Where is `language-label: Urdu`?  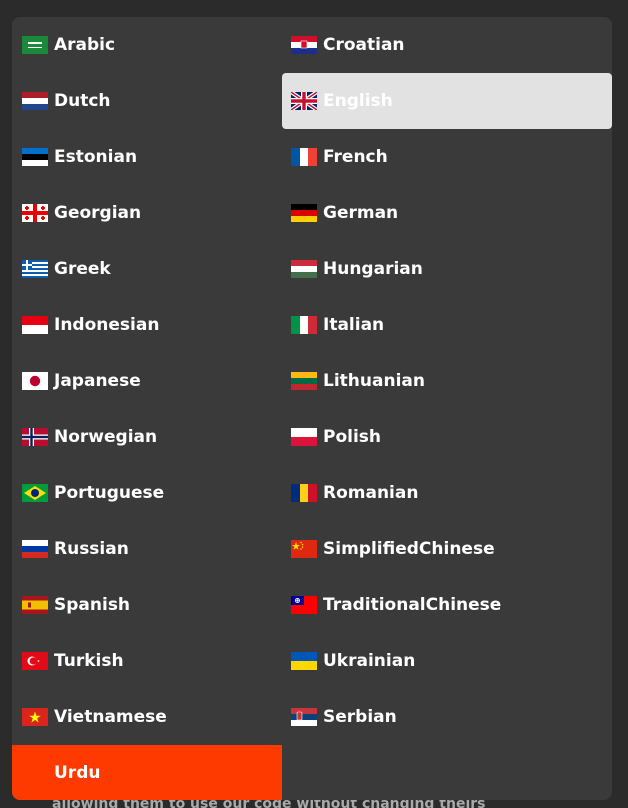 language-label: Urdu is located at coordinates (77, 773).